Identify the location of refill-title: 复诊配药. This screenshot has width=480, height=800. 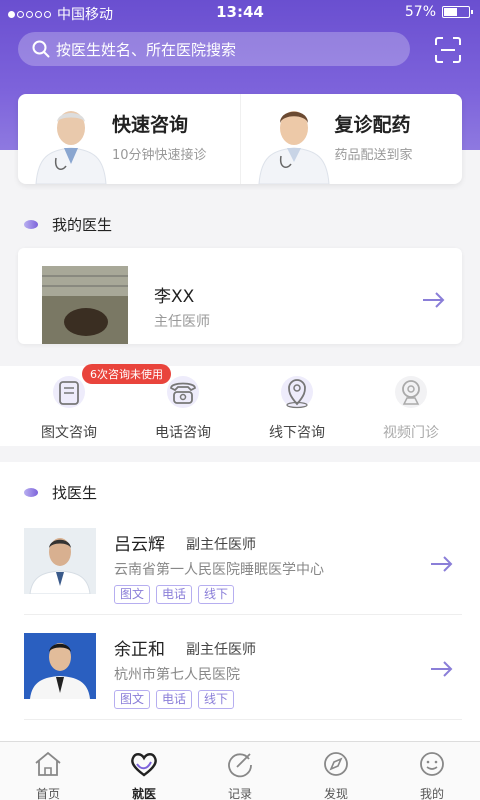
(372, 125).